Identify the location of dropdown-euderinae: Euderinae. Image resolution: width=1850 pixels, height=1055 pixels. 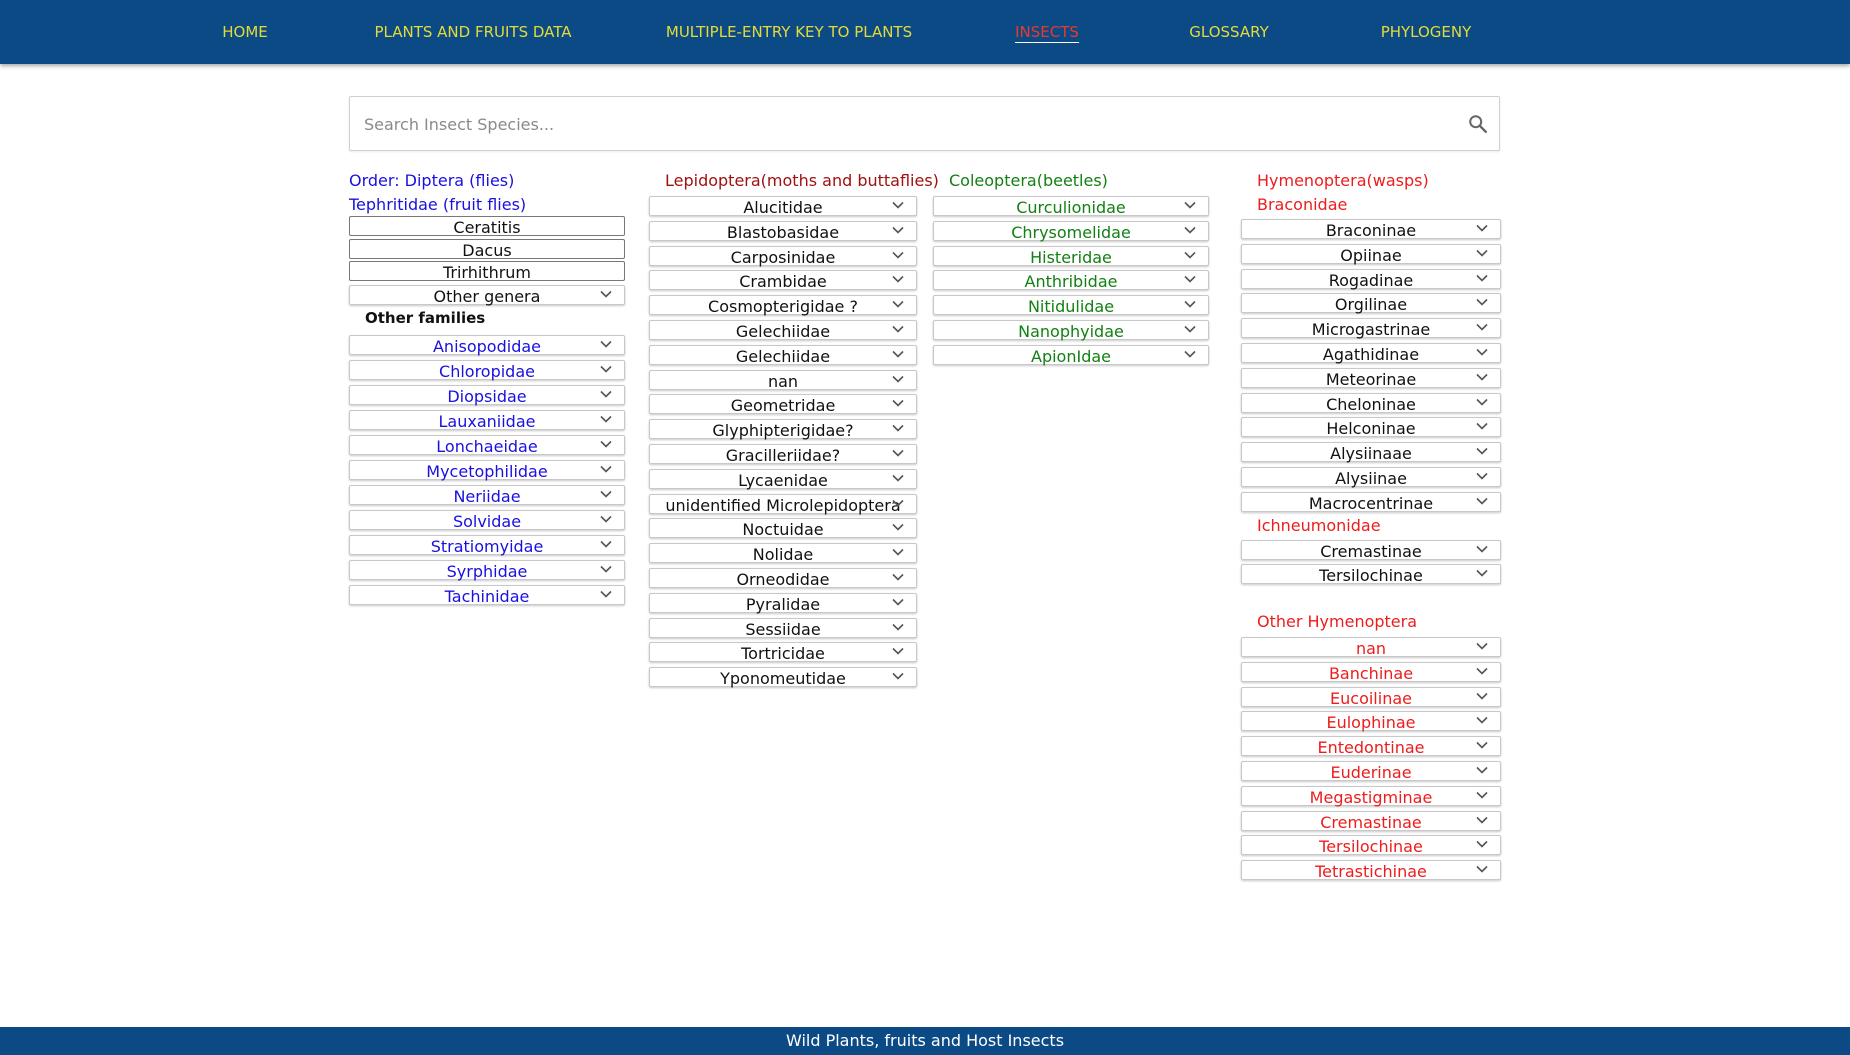
(1371, 771).